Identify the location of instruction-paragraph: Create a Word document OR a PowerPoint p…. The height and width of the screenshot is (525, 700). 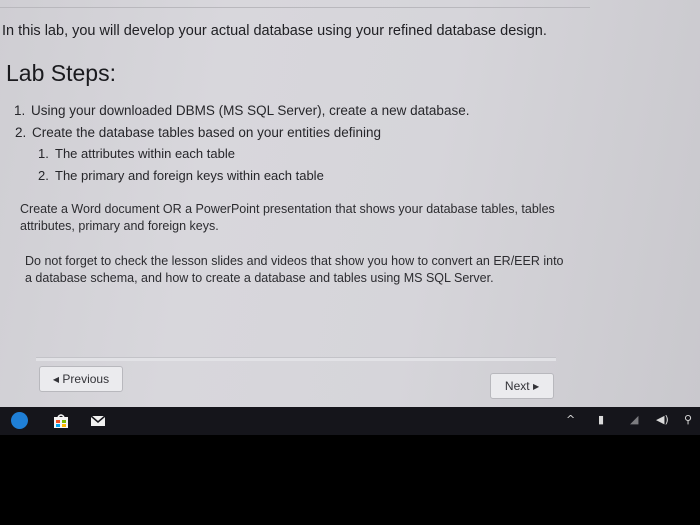
(287, 217).